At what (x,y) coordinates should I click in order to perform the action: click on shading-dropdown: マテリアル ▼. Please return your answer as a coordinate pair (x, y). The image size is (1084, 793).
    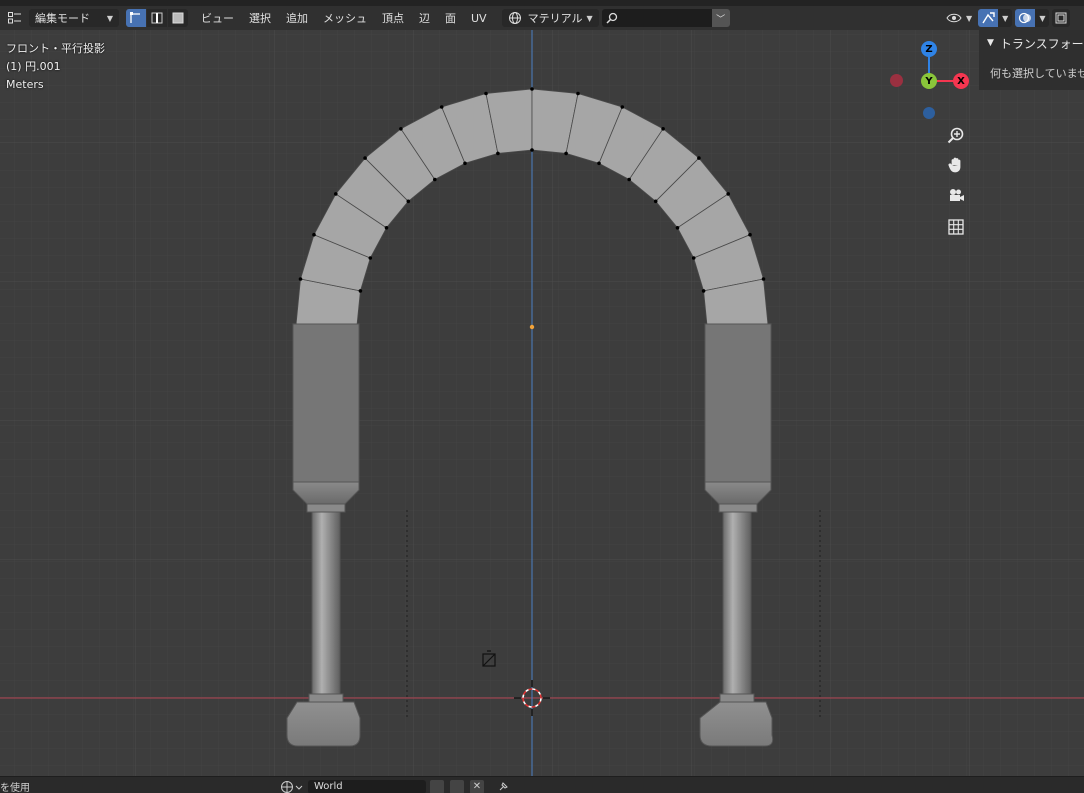
    Looking at the image, I should click on (550, 18).